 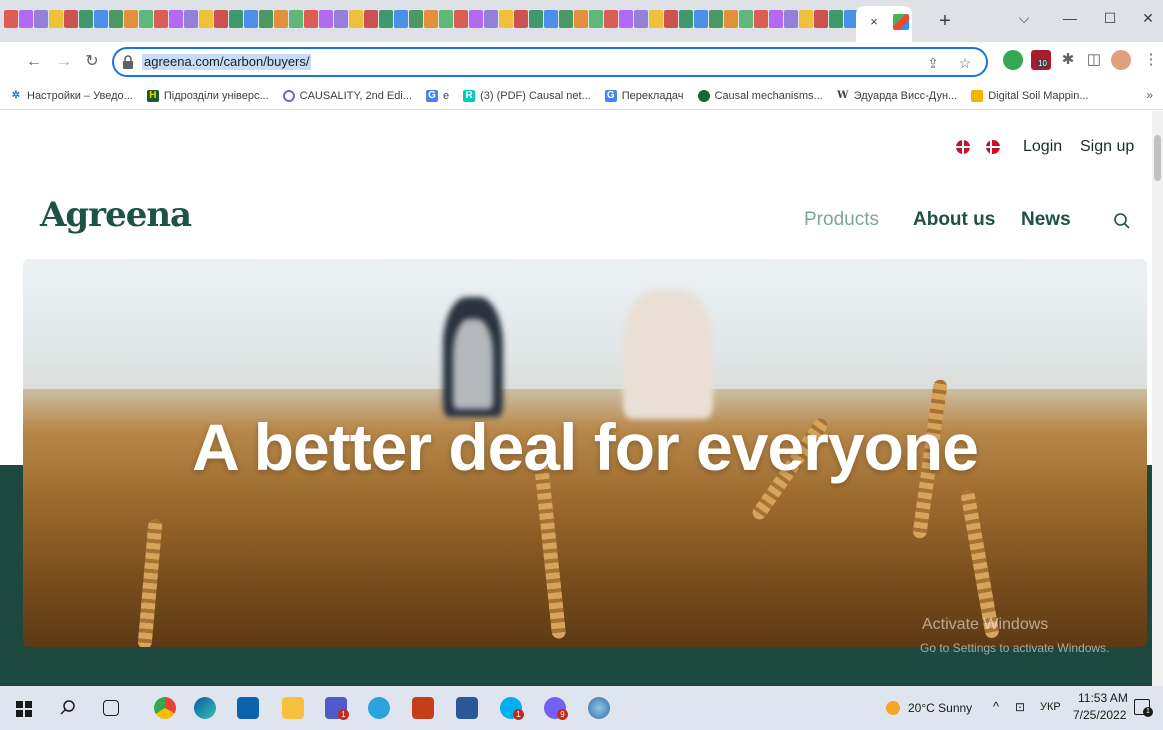 What do you see at coordinates (128, 62) in the screenshot?
I see `lock-icon` at bounding box center [128, 62].